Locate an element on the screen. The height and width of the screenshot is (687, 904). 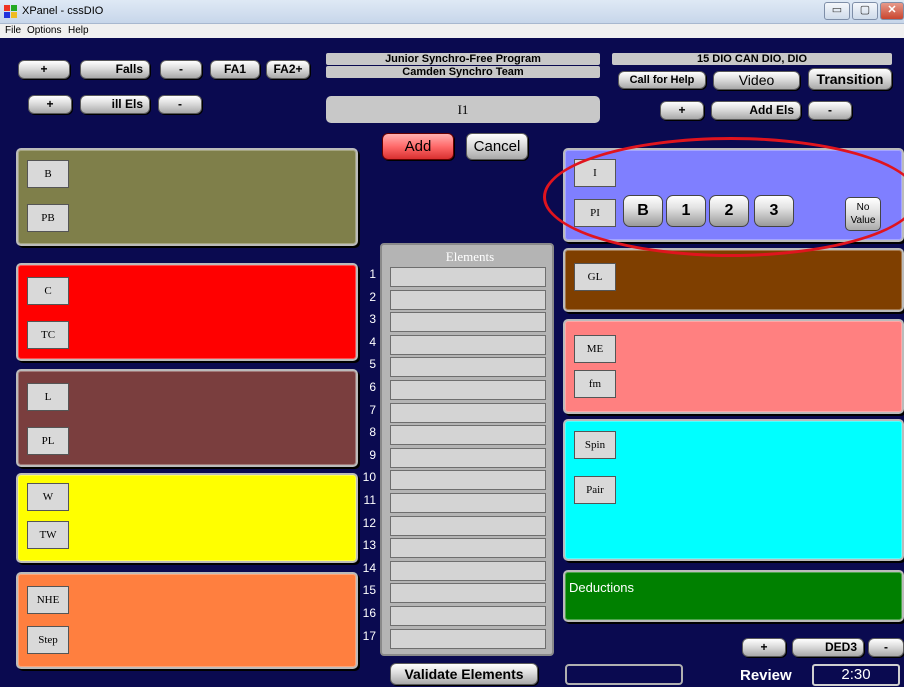
panel-l: L PL is located at coordinates (187, 418).